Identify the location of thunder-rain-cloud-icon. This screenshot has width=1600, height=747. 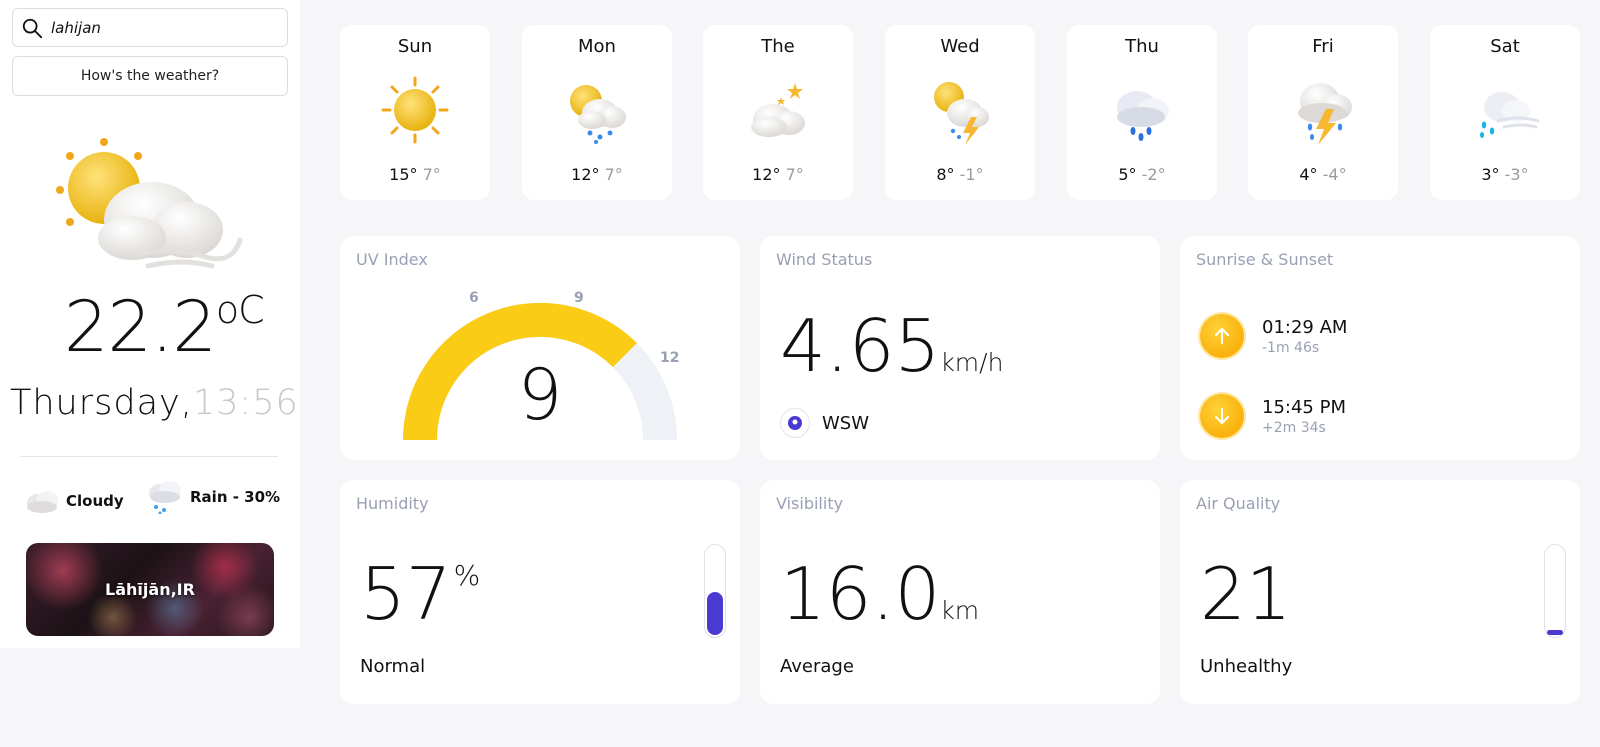
(1325, 114).